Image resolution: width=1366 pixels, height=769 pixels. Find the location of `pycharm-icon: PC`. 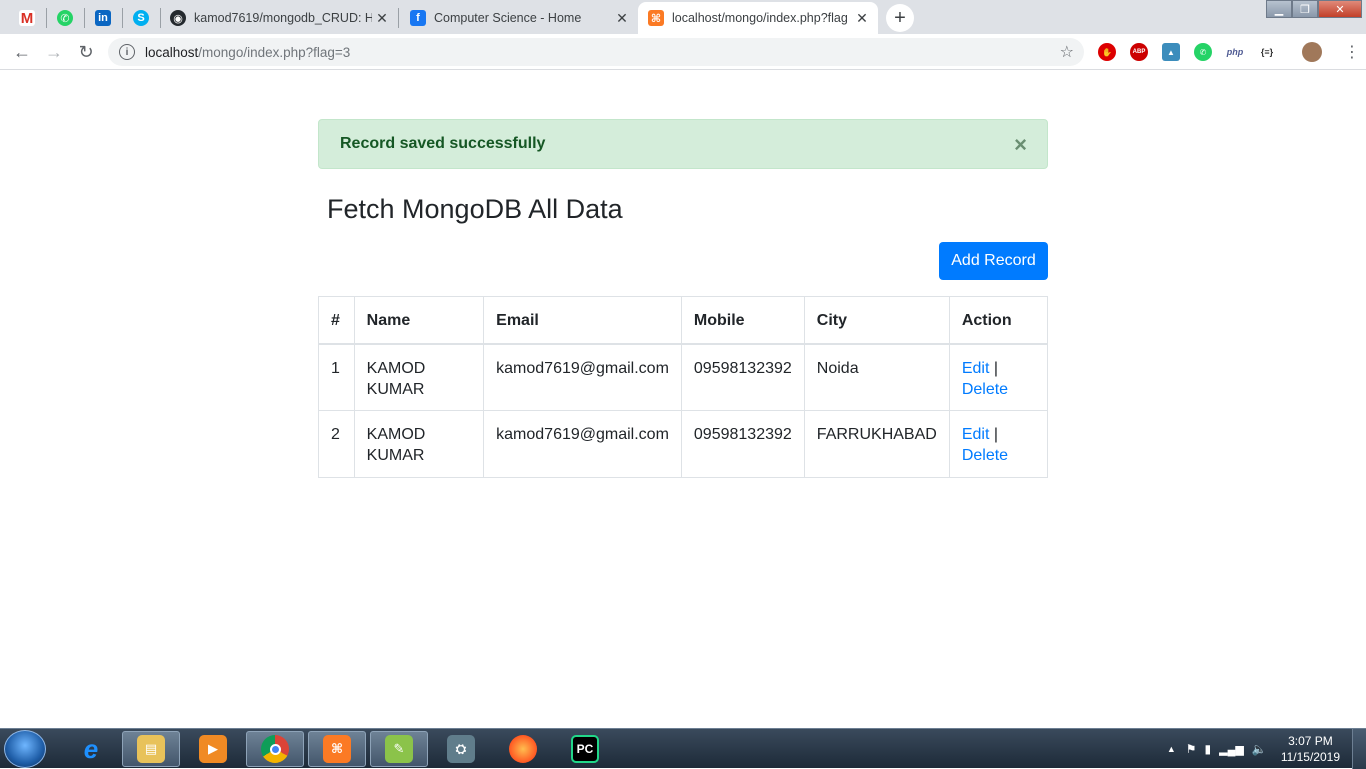

pycharm-icon: PC is located at coordinates (585, 749).